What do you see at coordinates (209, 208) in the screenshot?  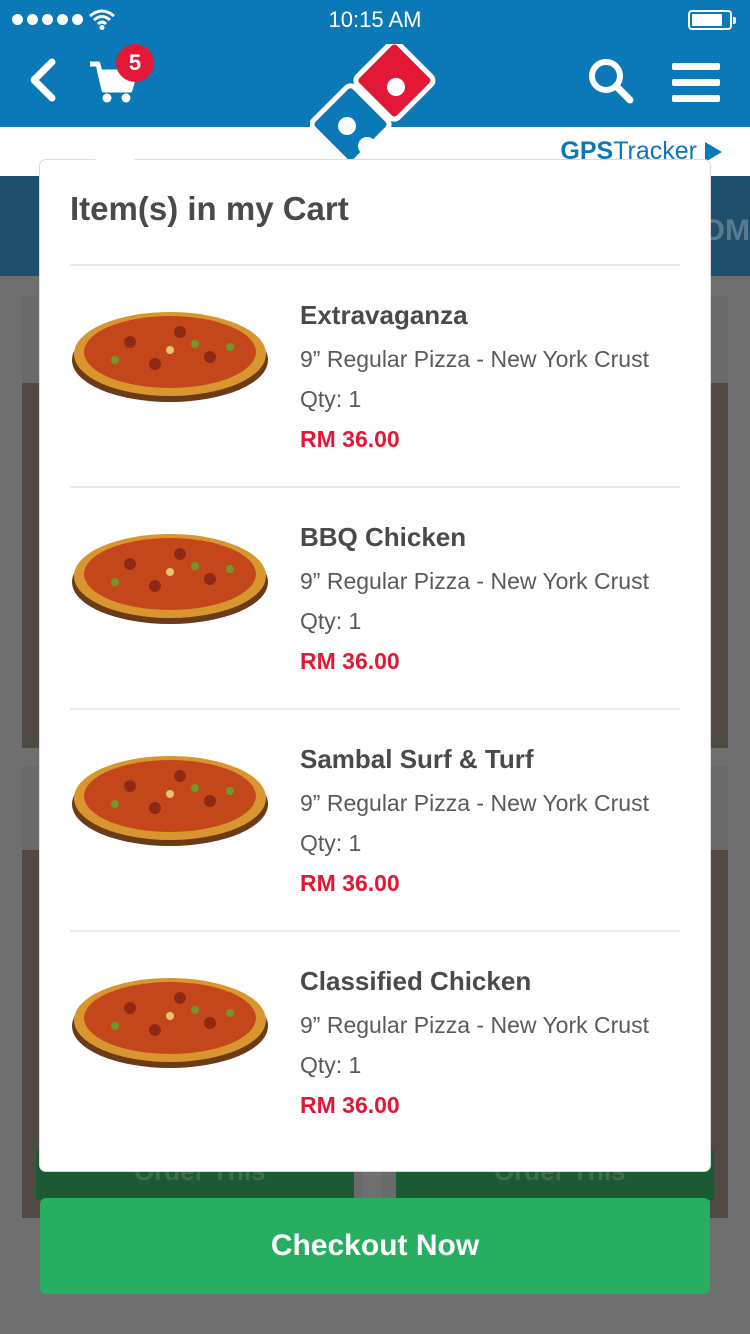 I see `cart-popup-title: Item(s) in my Cart` at bounding box center [209, 208].